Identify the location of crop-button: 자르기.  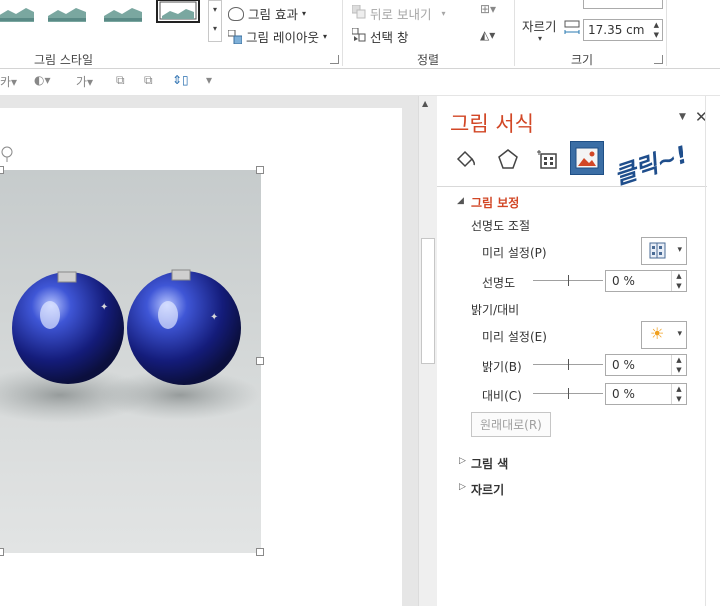
(539, 25).